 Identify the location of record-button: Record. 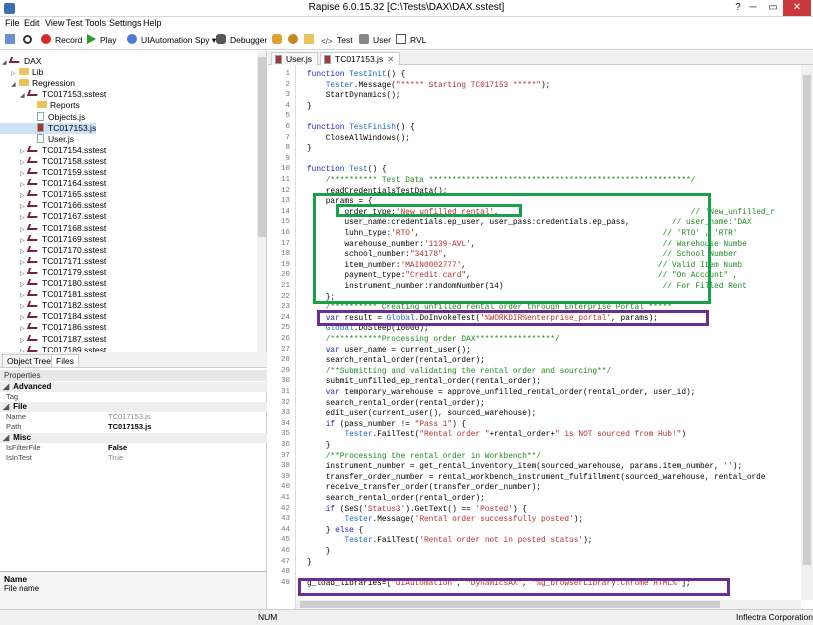
(61, 40).